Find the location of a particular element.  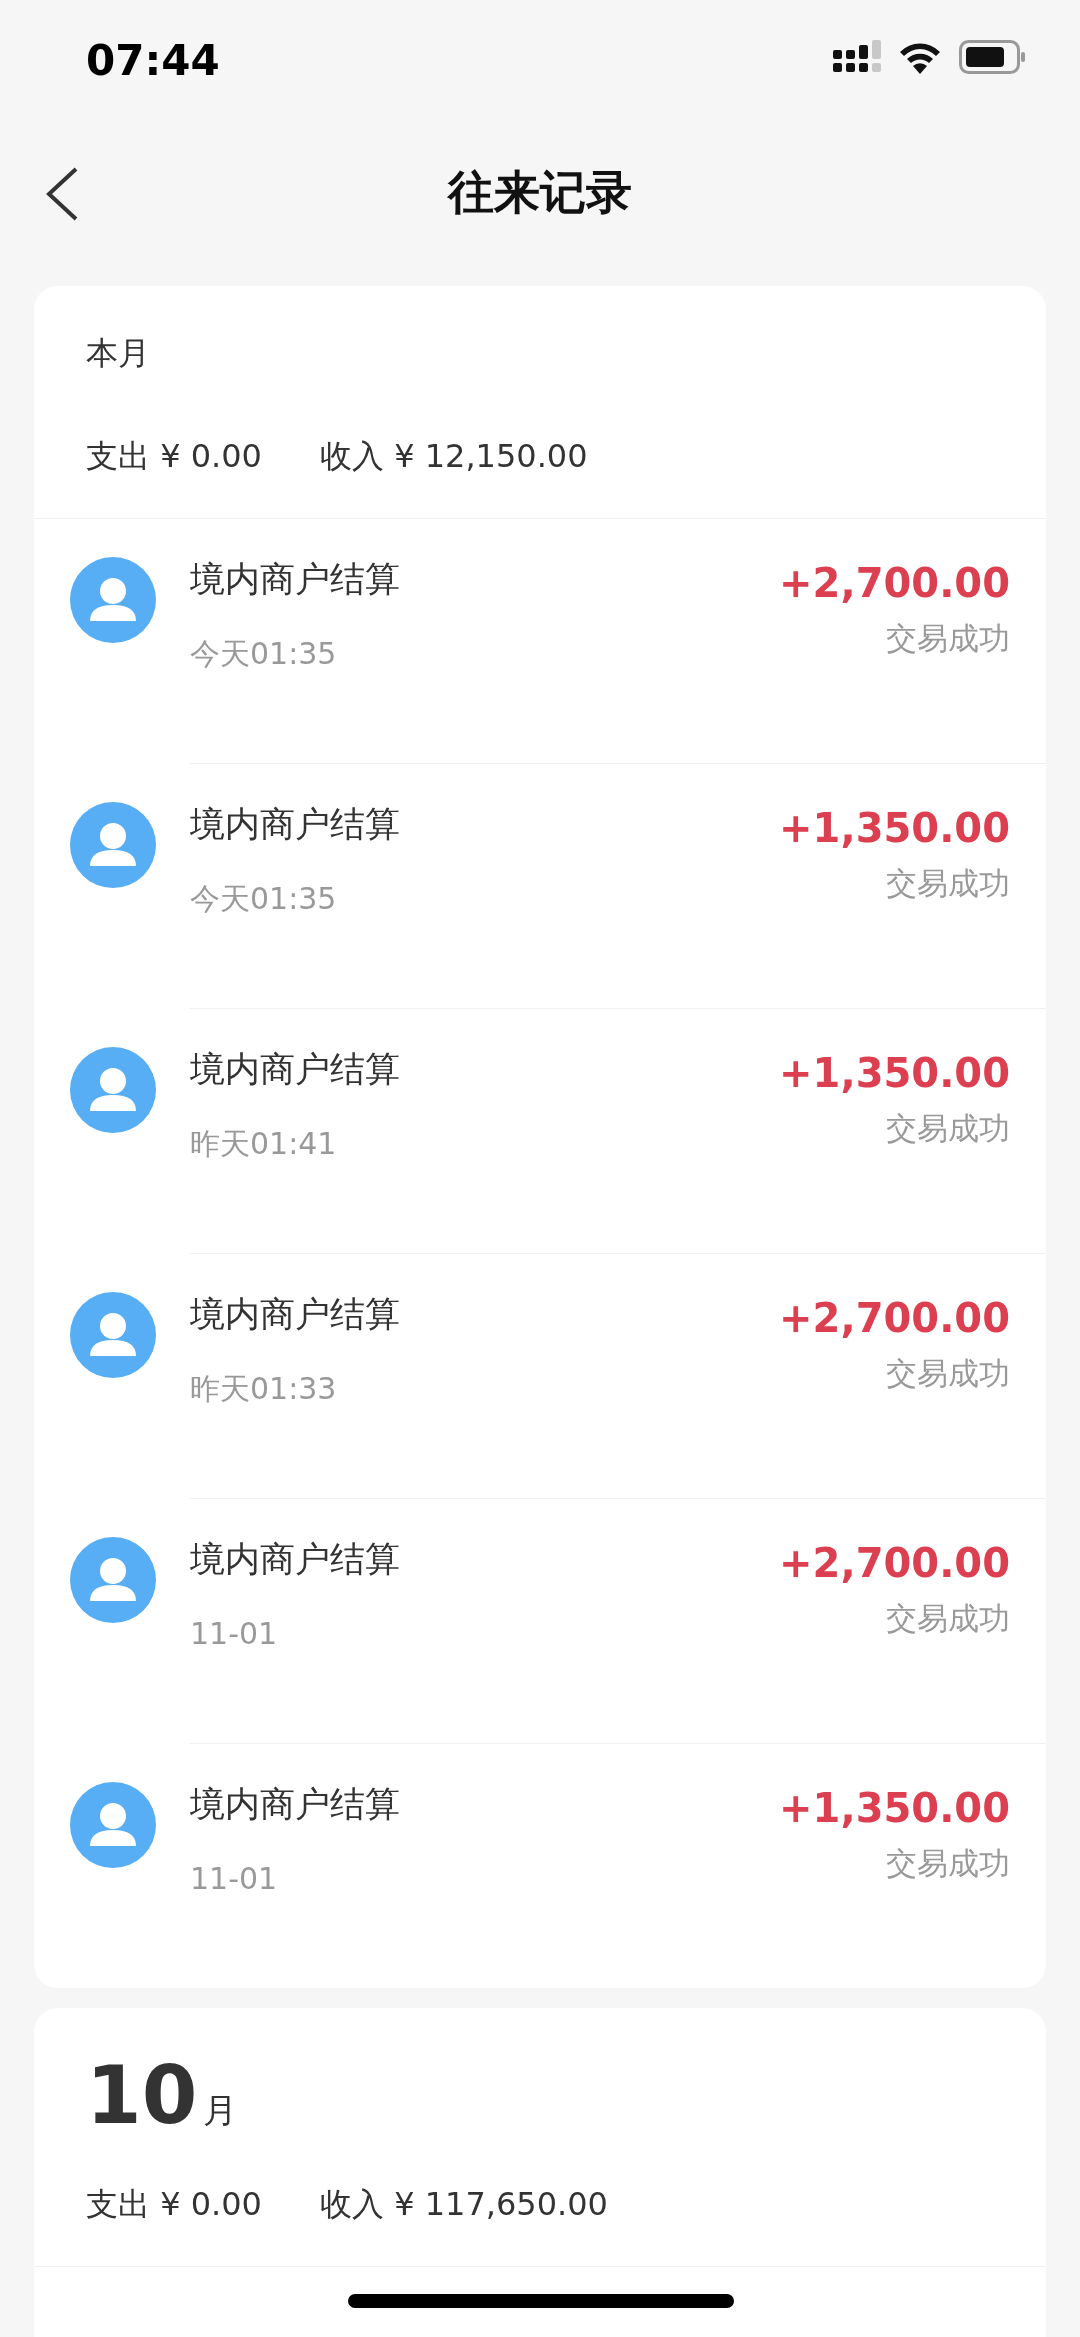

month-number: 10 is located at coordinates (142, 2096).